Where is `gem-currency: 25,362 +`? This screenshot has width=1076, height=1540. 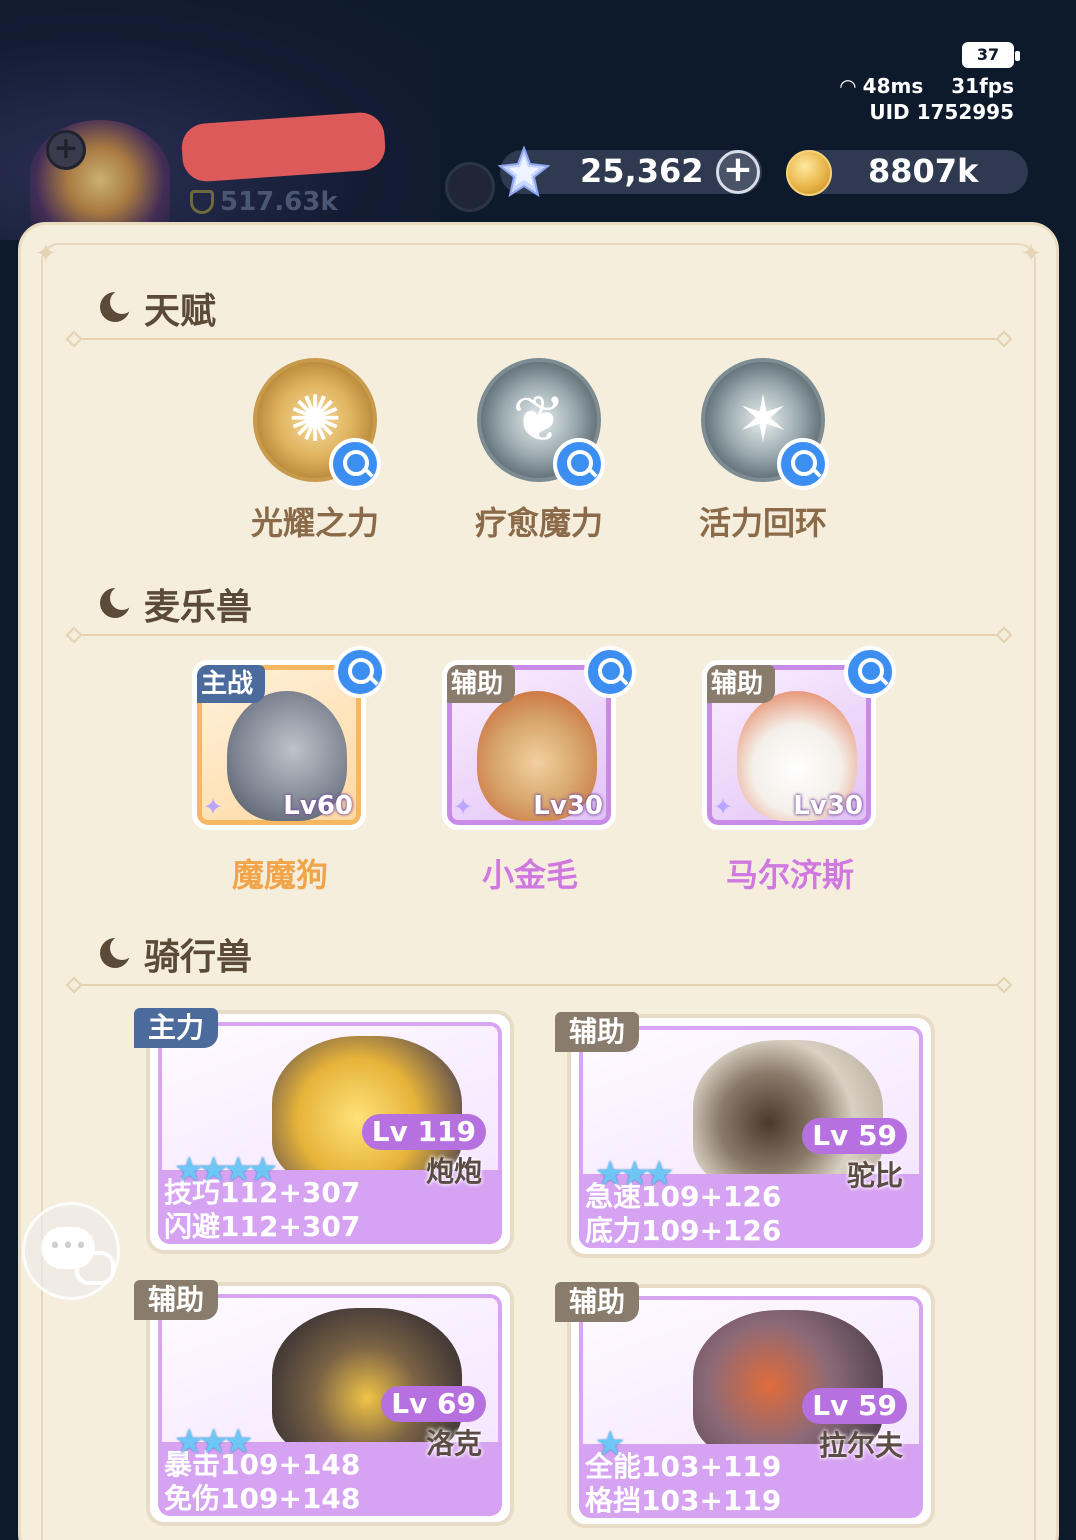
gem-currency: 25,362 + is located at coordinates (630, 172).